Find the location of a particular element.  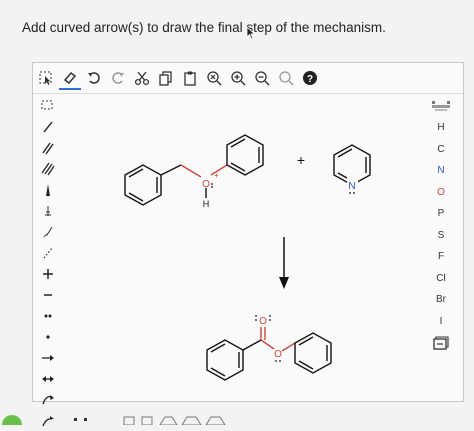

copy-icon is located at coordinates (166, 78).